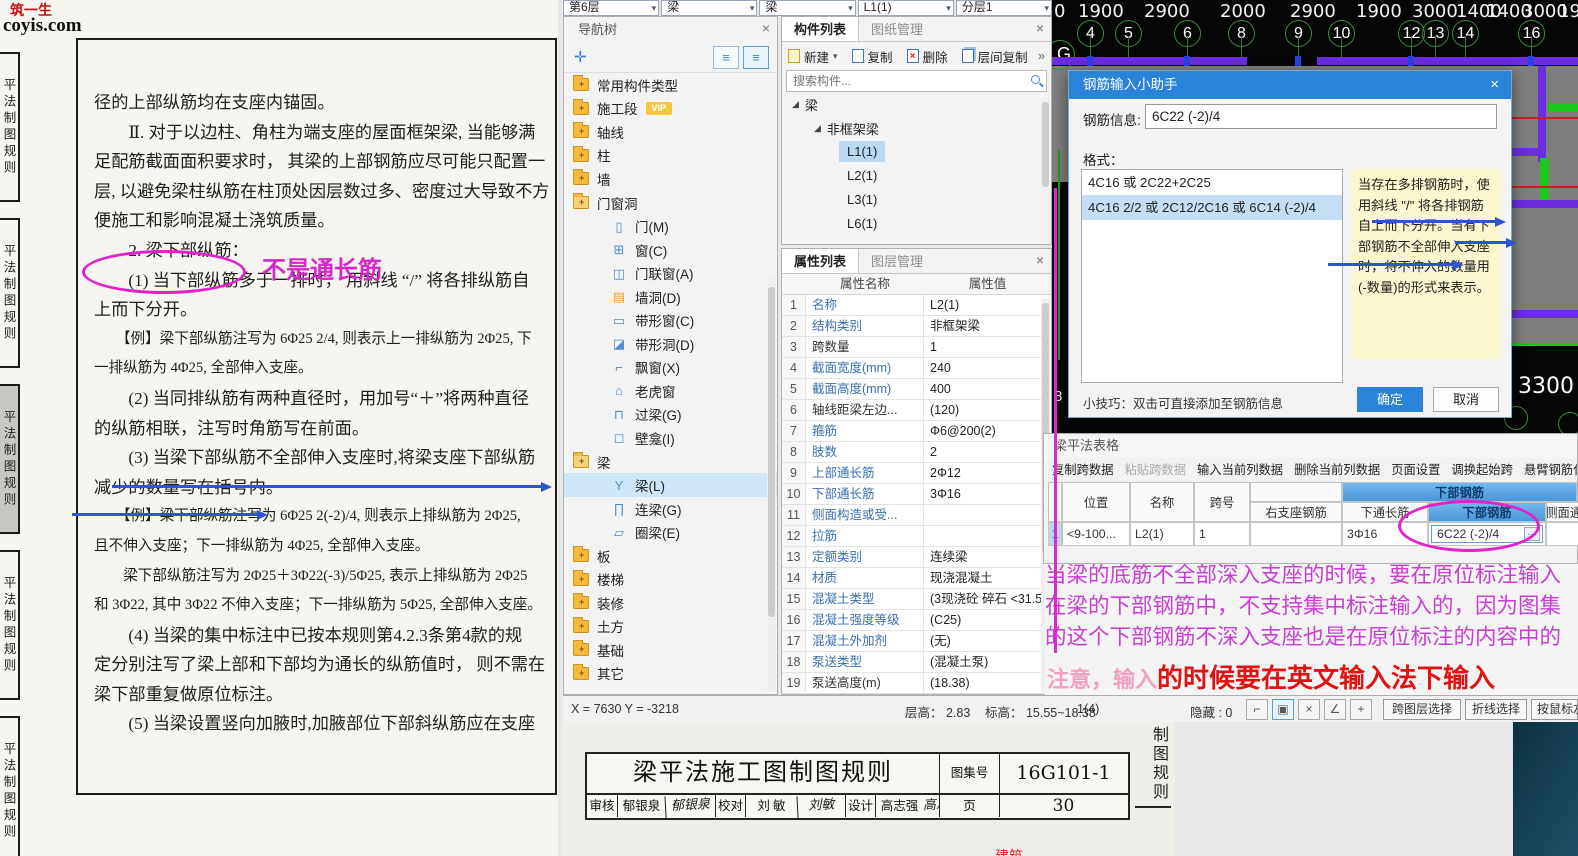  Describe the element at coordinates (1212, 182) in the screenshot. I see `format-option: 4C16 或 2C22+2C25` at that location.